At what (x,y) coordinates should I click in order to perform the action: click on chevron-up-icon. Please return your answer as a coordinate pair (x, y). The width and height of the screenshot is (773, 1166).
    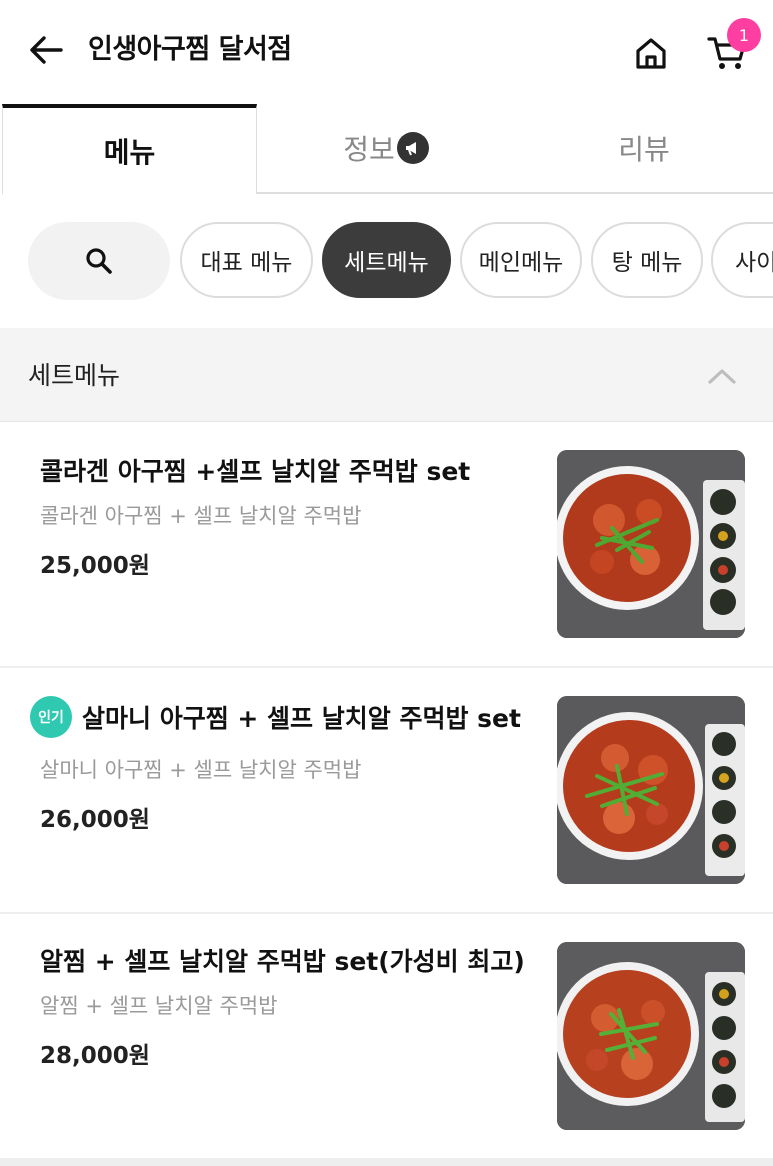
    Looking at the image, I should click on (722, 376).